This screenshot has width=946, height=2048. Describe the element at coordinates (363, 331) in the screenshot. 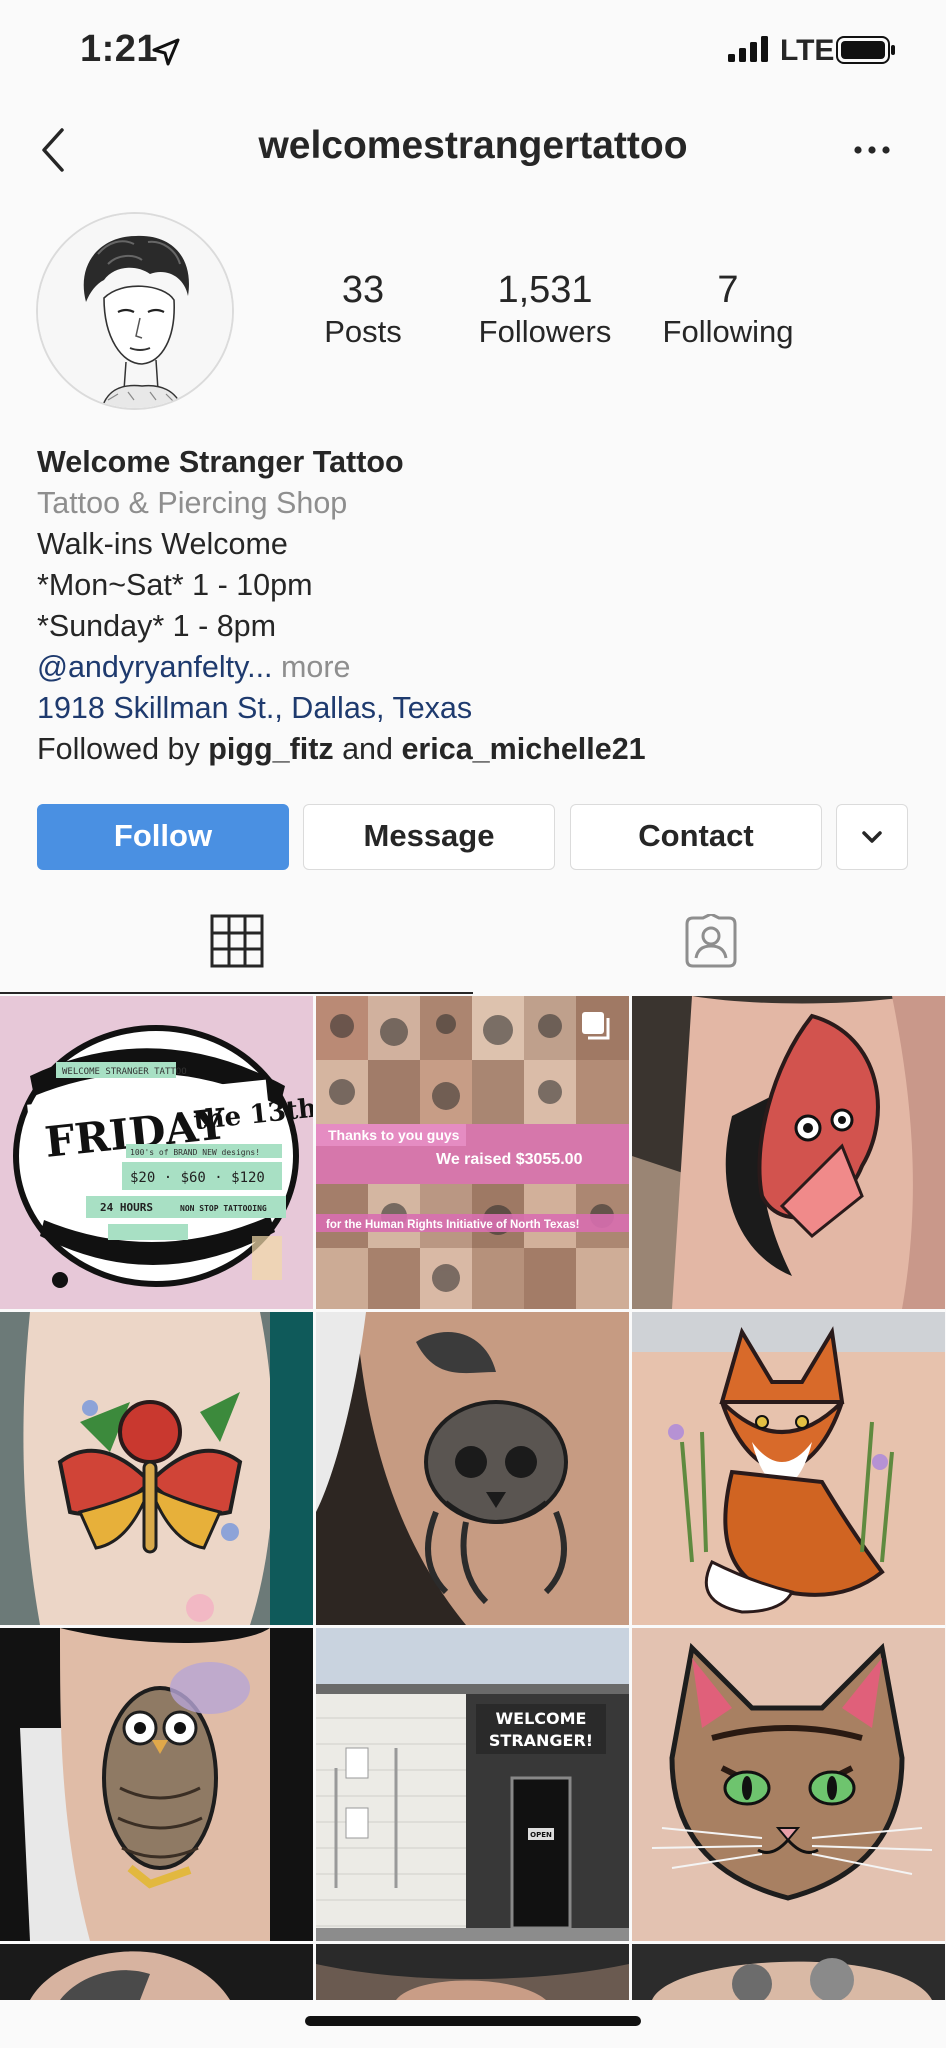

I see `posts-label: Posts` at that location.